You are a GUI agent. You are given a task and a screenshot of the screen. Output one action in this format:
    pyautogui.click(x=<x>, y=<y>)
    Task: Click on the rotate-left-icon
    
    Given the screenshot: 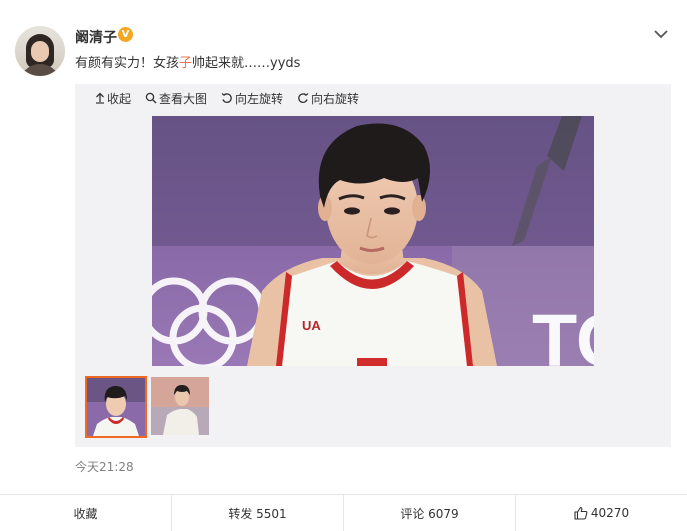 What is the action you would take?
    pyautogui.click(x=226, y=98)
    